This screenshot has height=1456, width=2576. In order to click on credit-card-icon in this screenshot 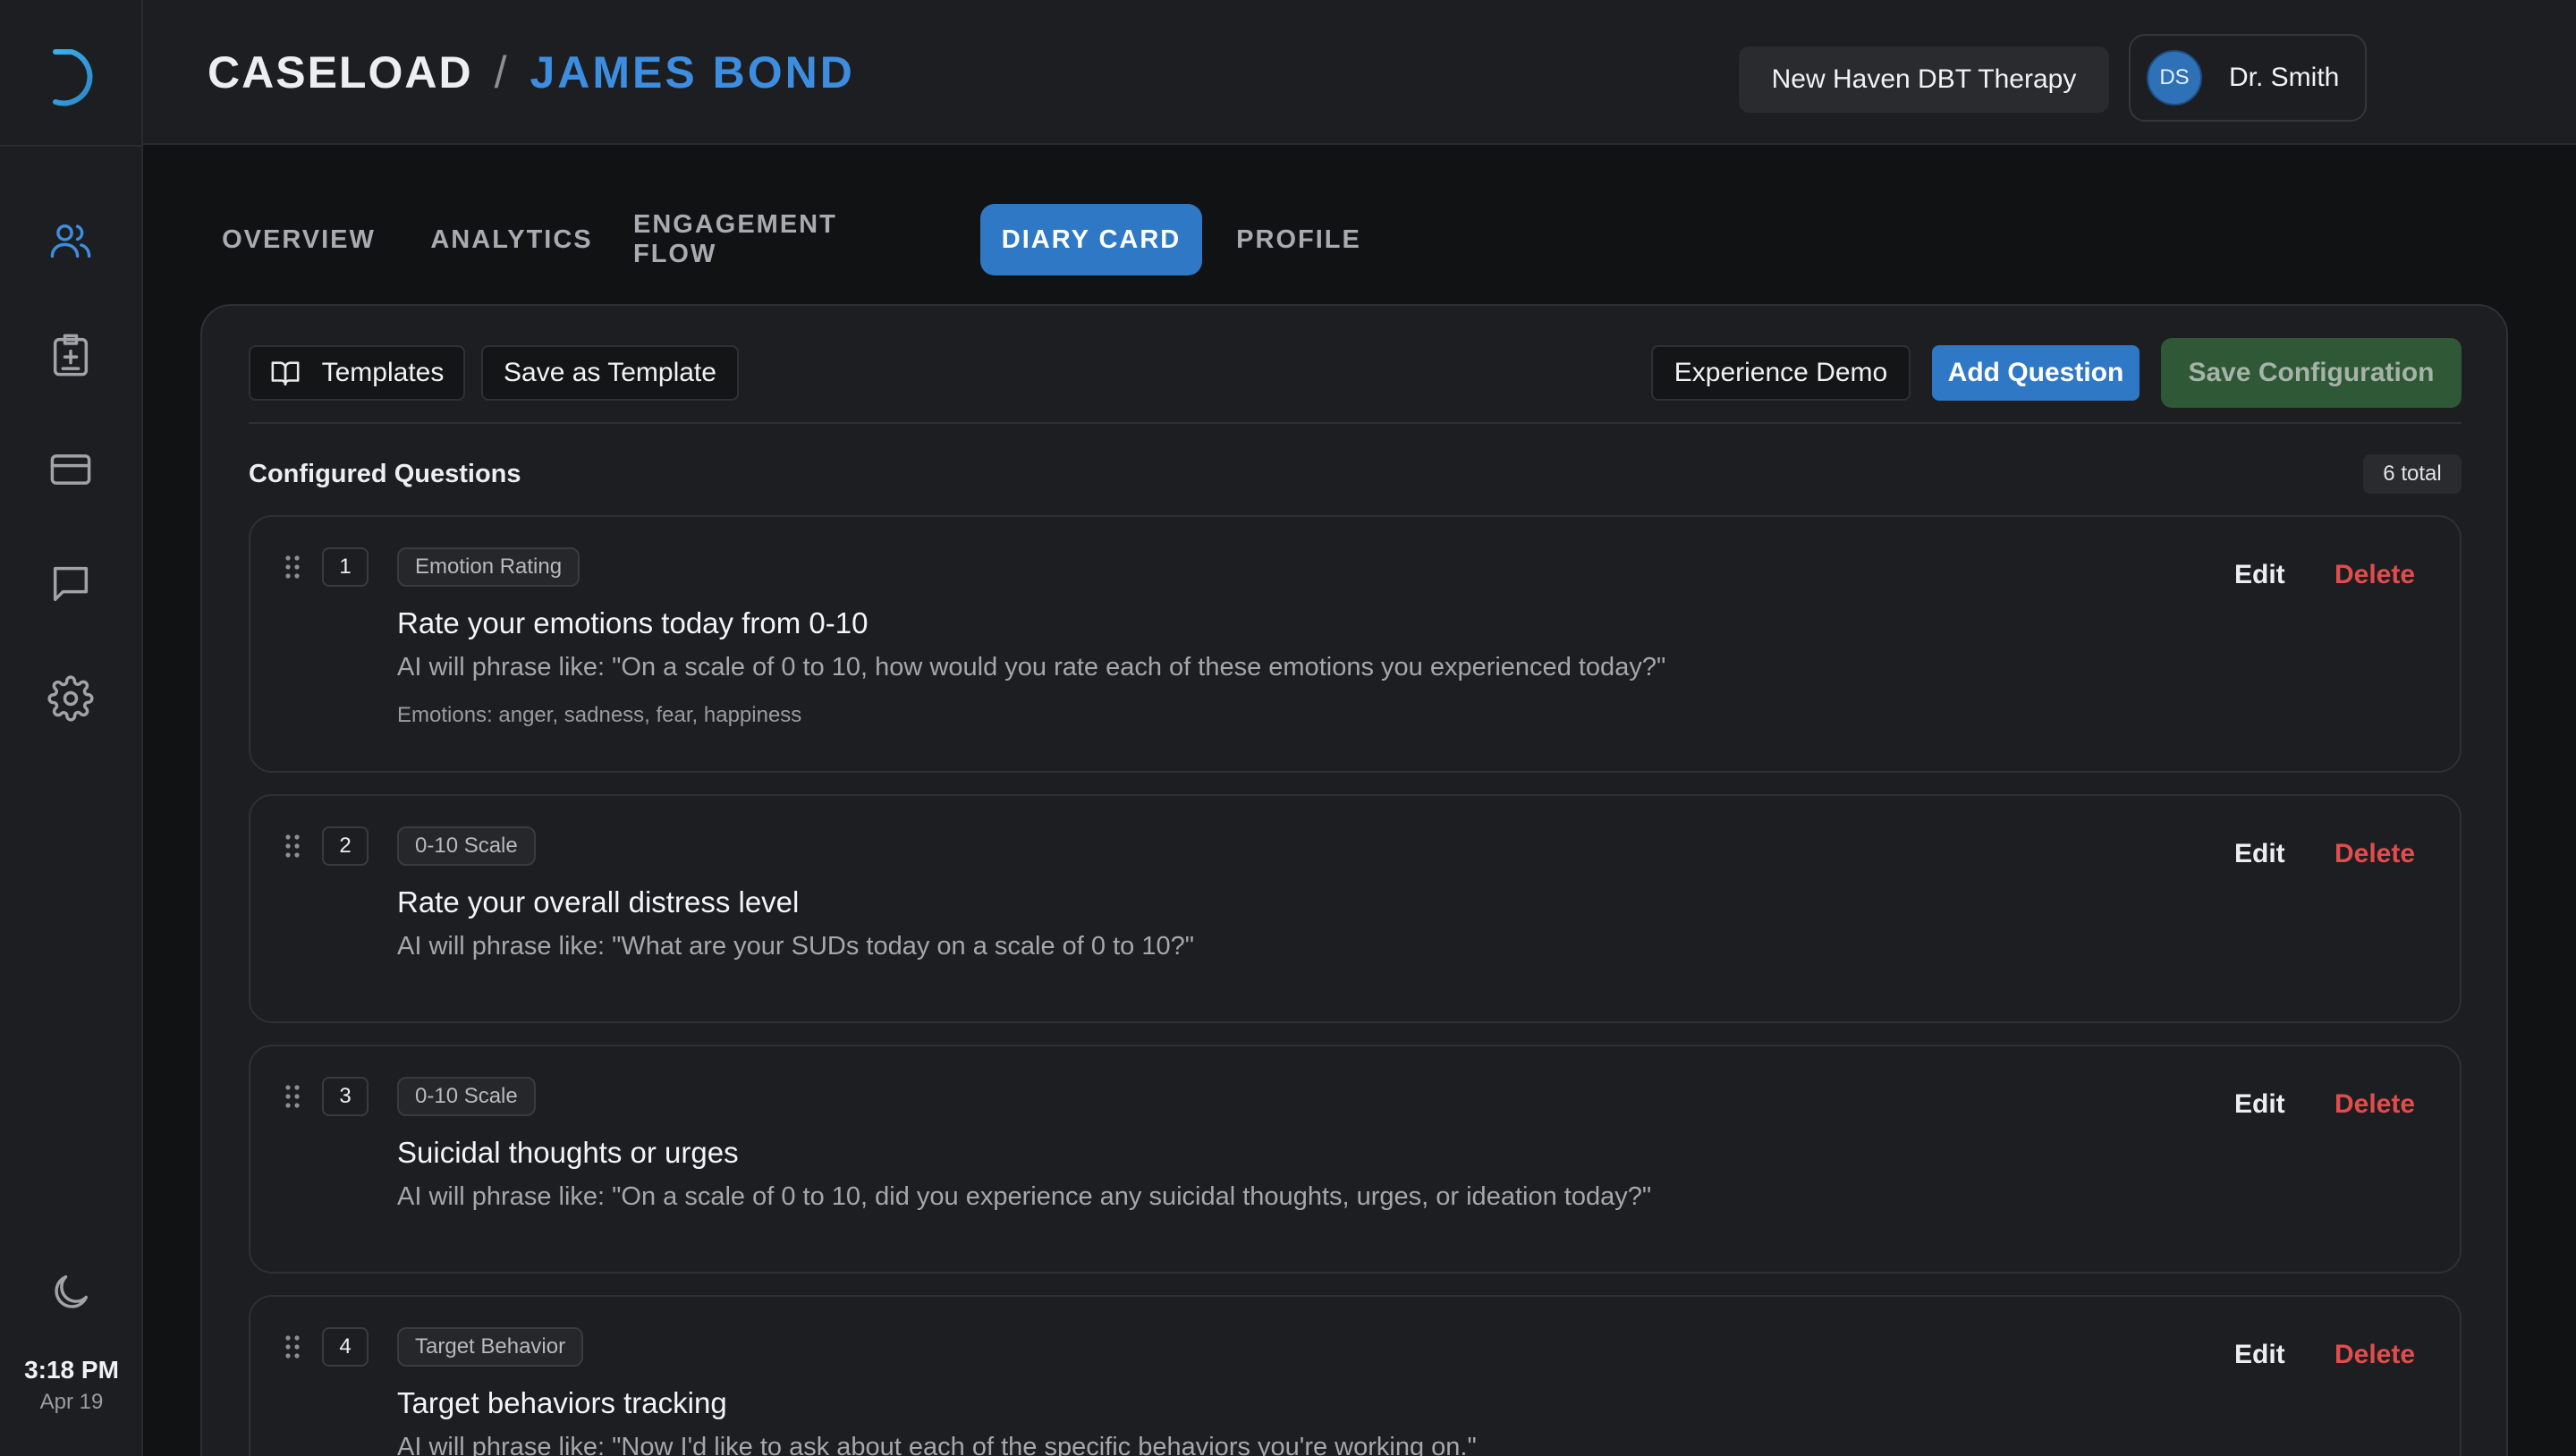, I will do `click(70, 469)`.